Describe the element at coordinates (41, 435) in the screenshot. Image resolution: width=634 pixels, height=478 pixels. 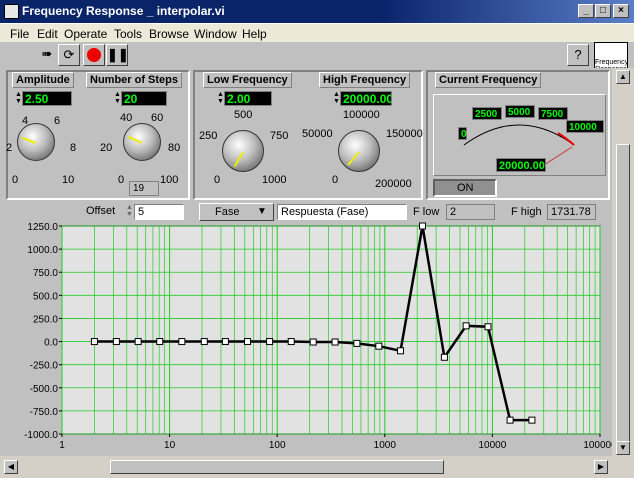
I see `y-tick-label: -1000.0` at that location.